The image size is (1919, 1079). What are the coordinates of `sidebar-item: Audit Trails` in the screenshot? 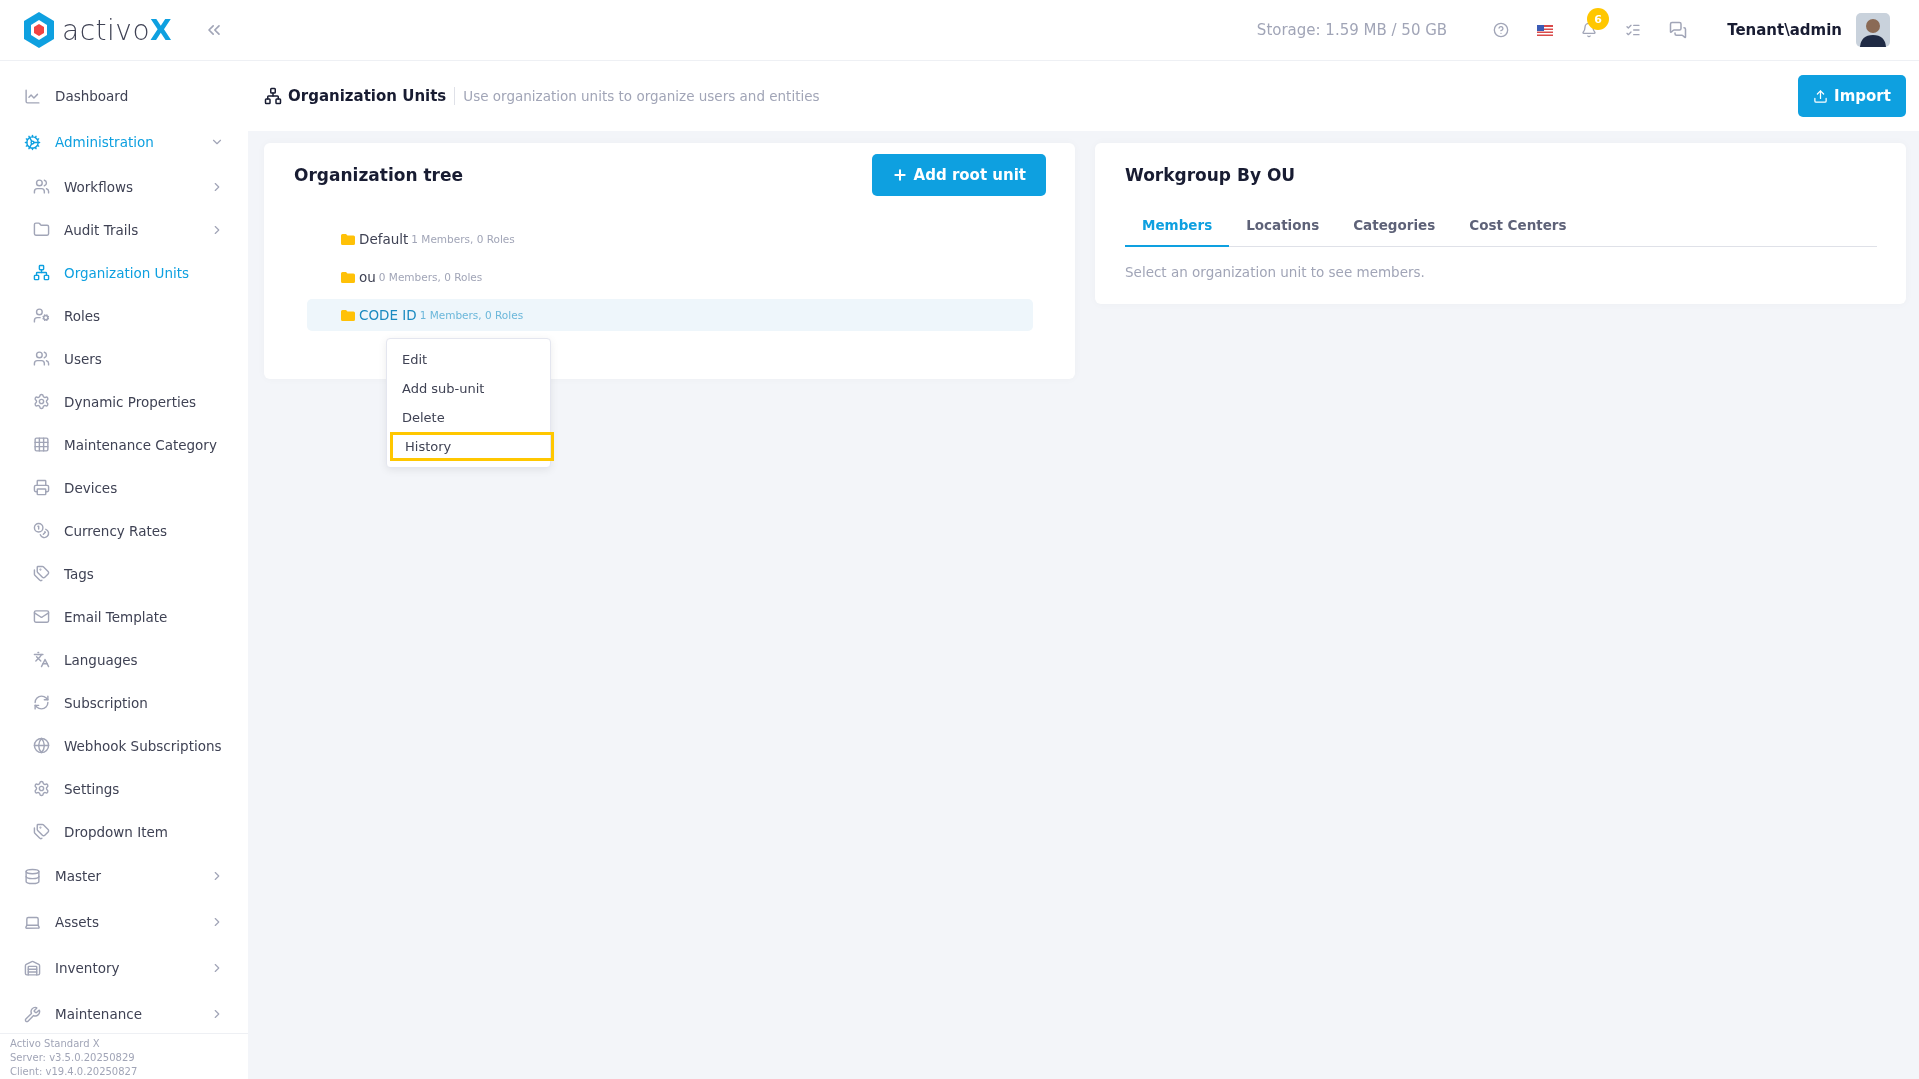 It's located at (124, 229).